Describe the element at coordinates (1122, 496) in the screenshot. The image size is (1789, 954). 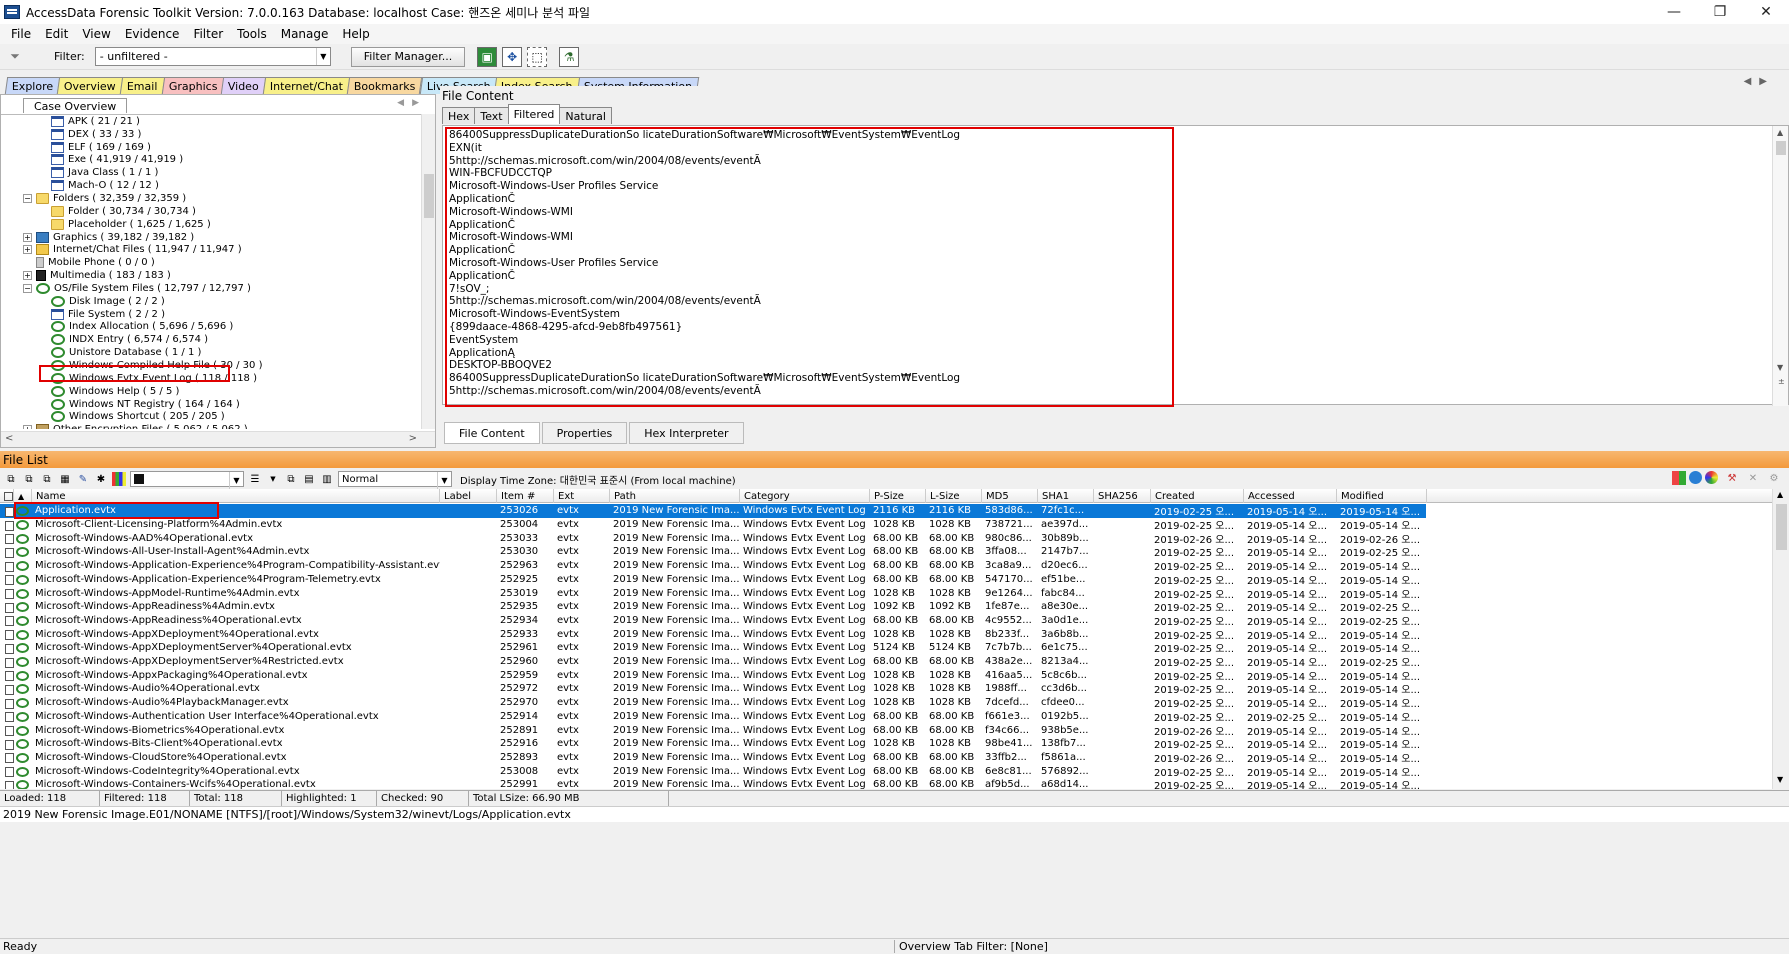
I see `column-header-sha256: SHA256` at that location.